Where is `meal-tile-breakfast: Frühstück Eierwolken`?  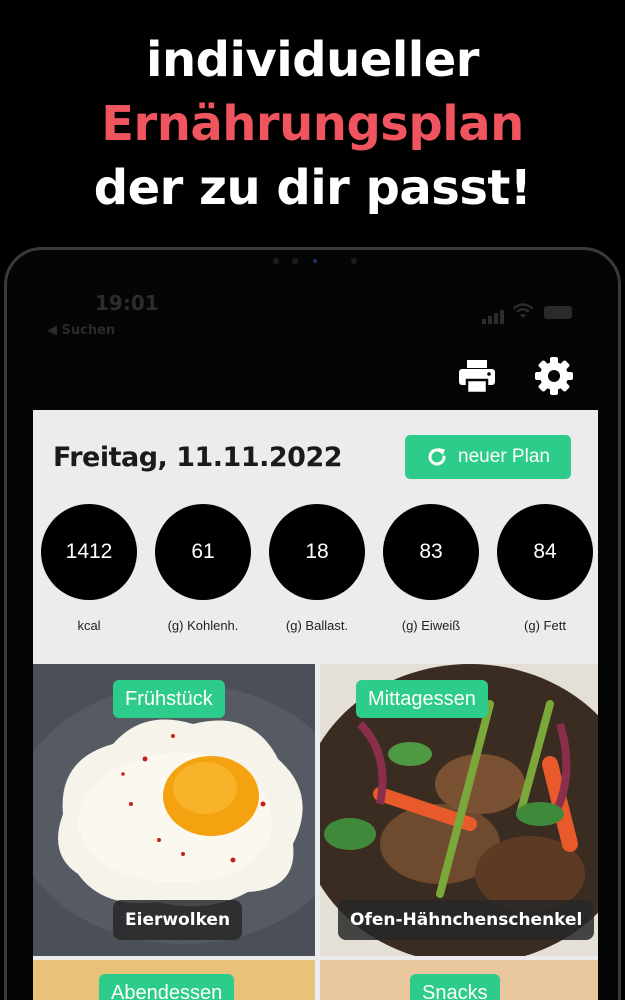
meal-tile-breakfast: Frühstück Eierwolken is located at coordinates (174, 810).